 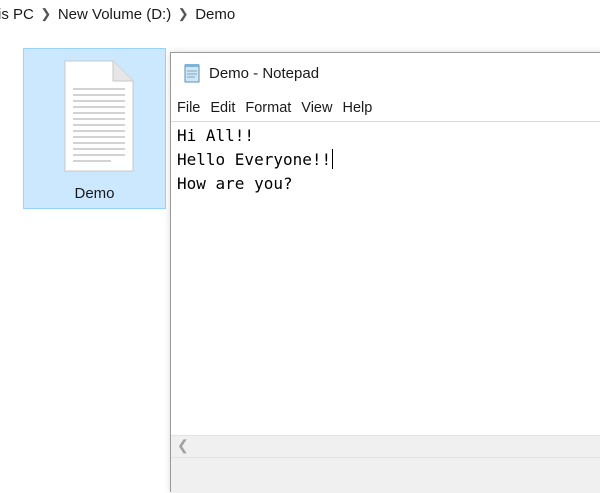 I want to click on menu-edit: Edit, so click(x=222, y=108).